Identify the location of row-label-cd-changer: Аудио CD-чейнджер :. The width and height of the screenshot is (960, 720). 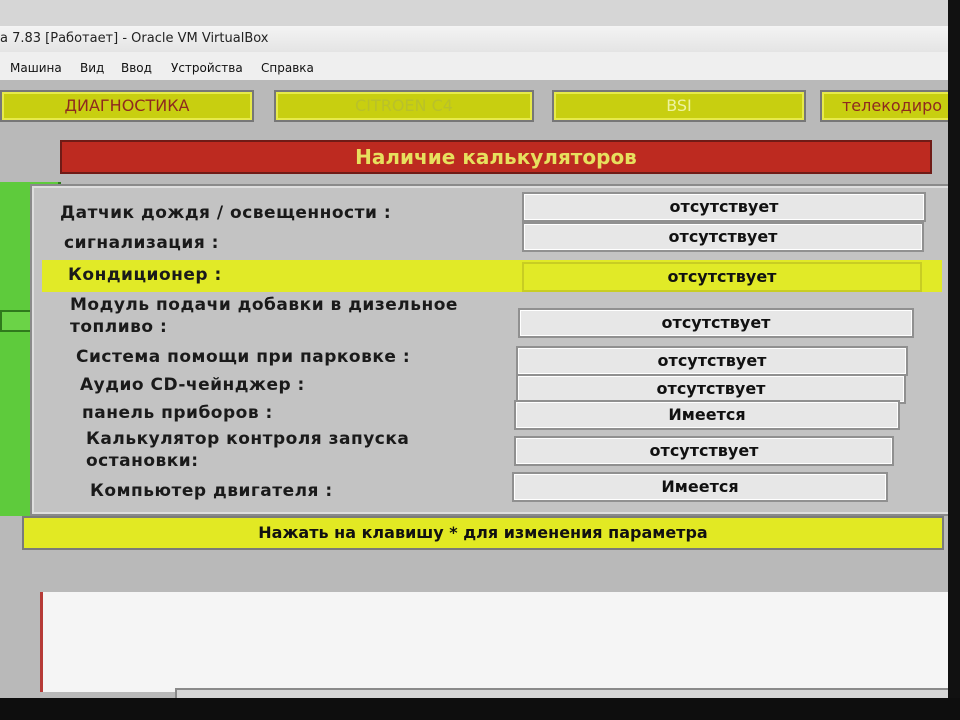
(192, 385).